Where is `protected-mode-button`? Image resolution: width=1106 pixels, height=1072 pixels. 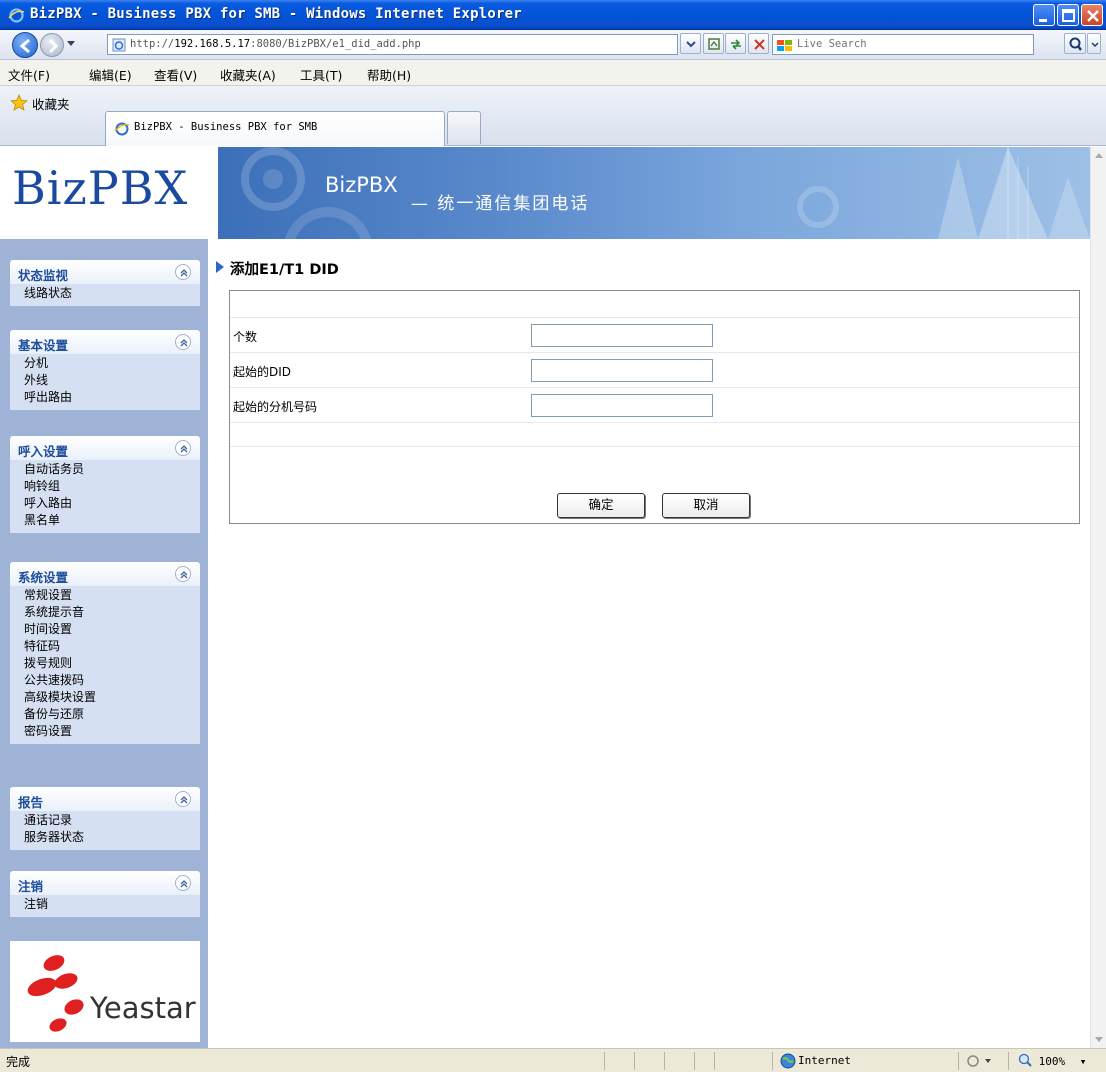
protected-mode-button is located at coordinates (980, 1061).